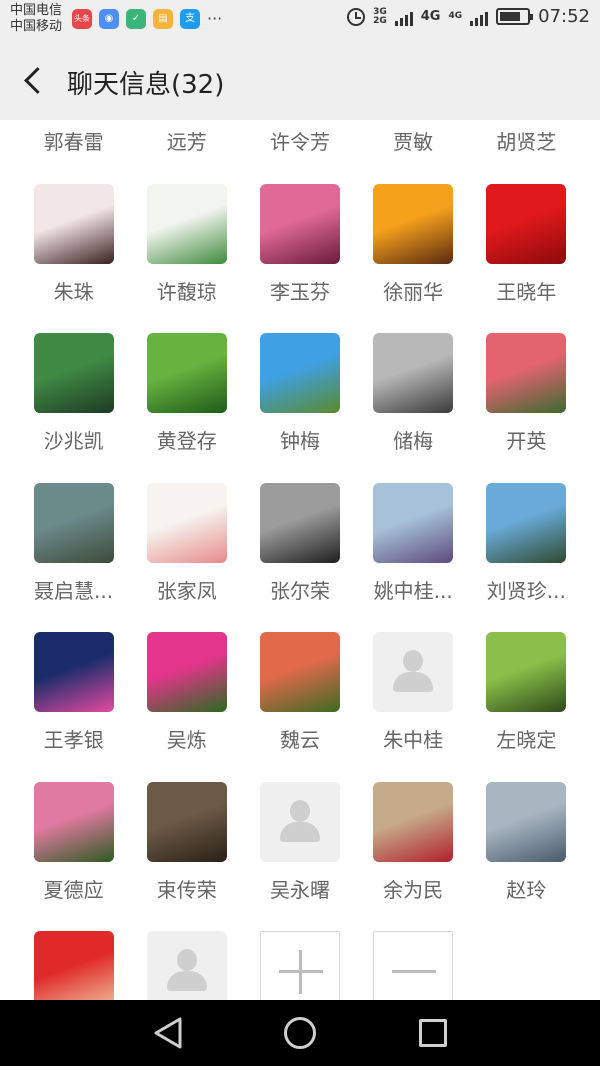 The height and width of the screenshot is (1066, 600). I want to click on member-item: 胡贤芝, so click(526, 150).